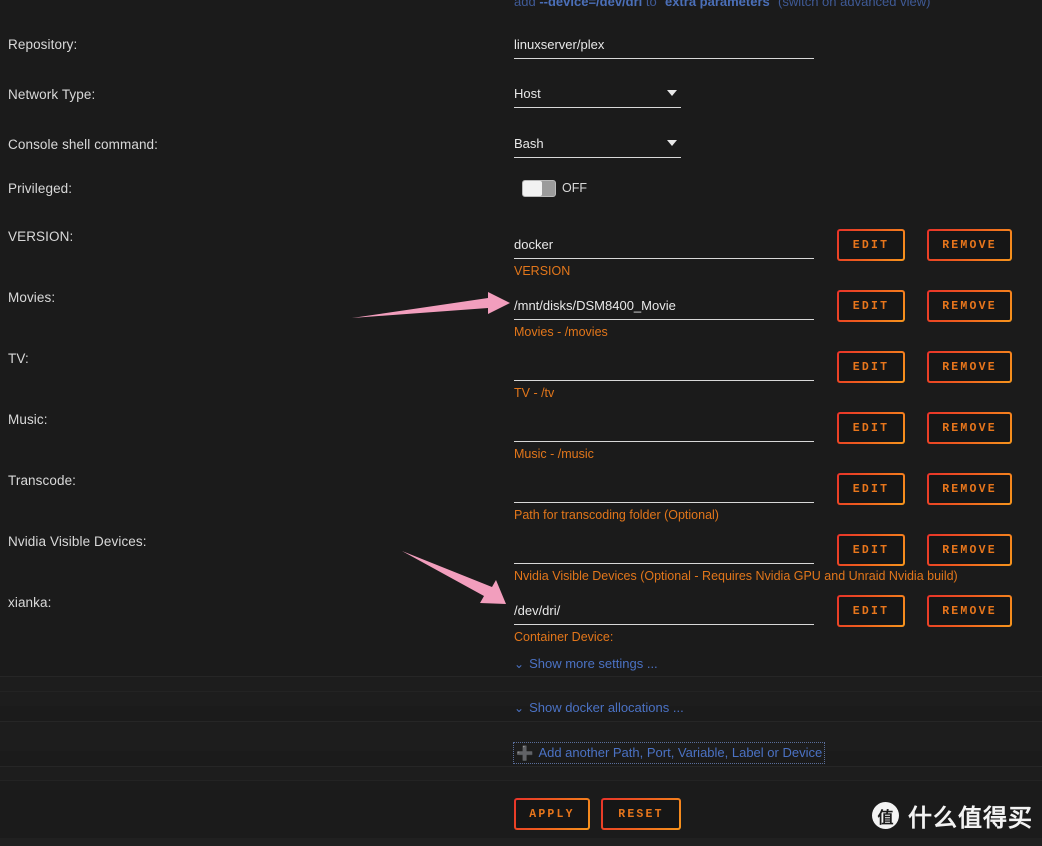  Describe the element at coordinates (574, 188) in the screenshot. I see `privileged-state-label: OFF` at that location.